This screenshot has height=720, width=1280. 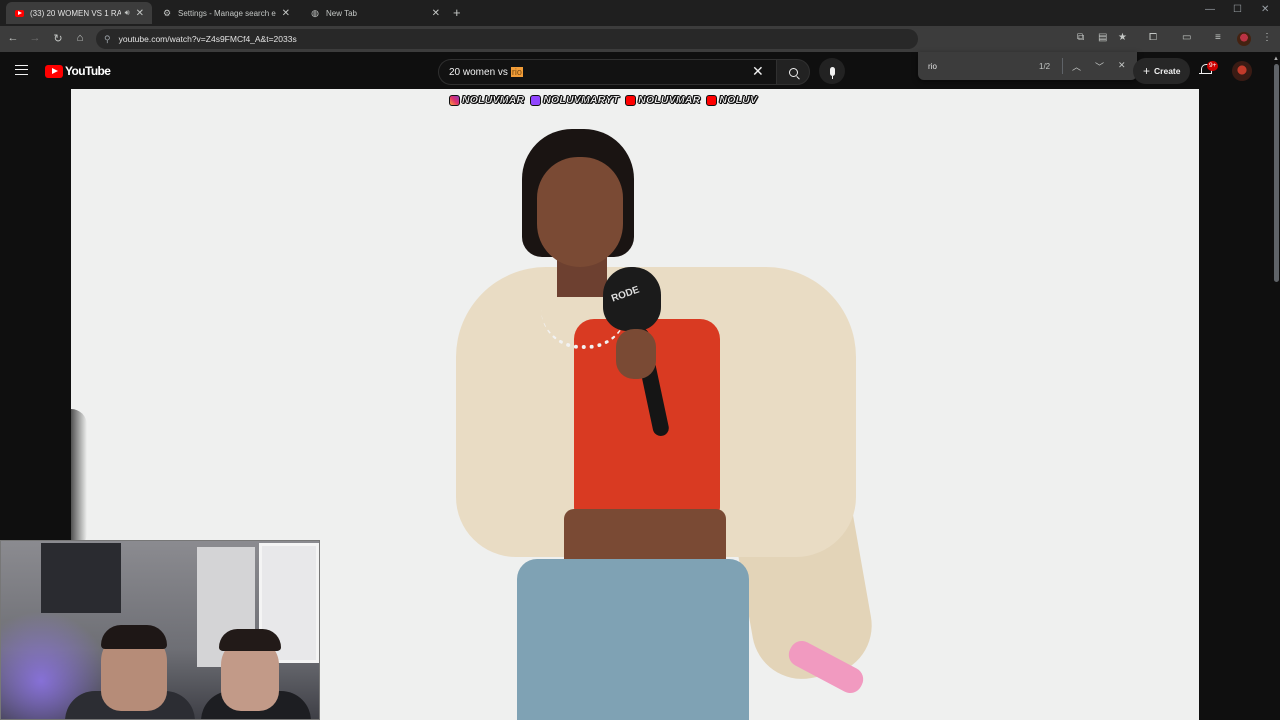 What do you see at coordinates (1080, 37) in the screenshot?
I see `install-app-icon: ⧉` at bounding box center [1080, 37].